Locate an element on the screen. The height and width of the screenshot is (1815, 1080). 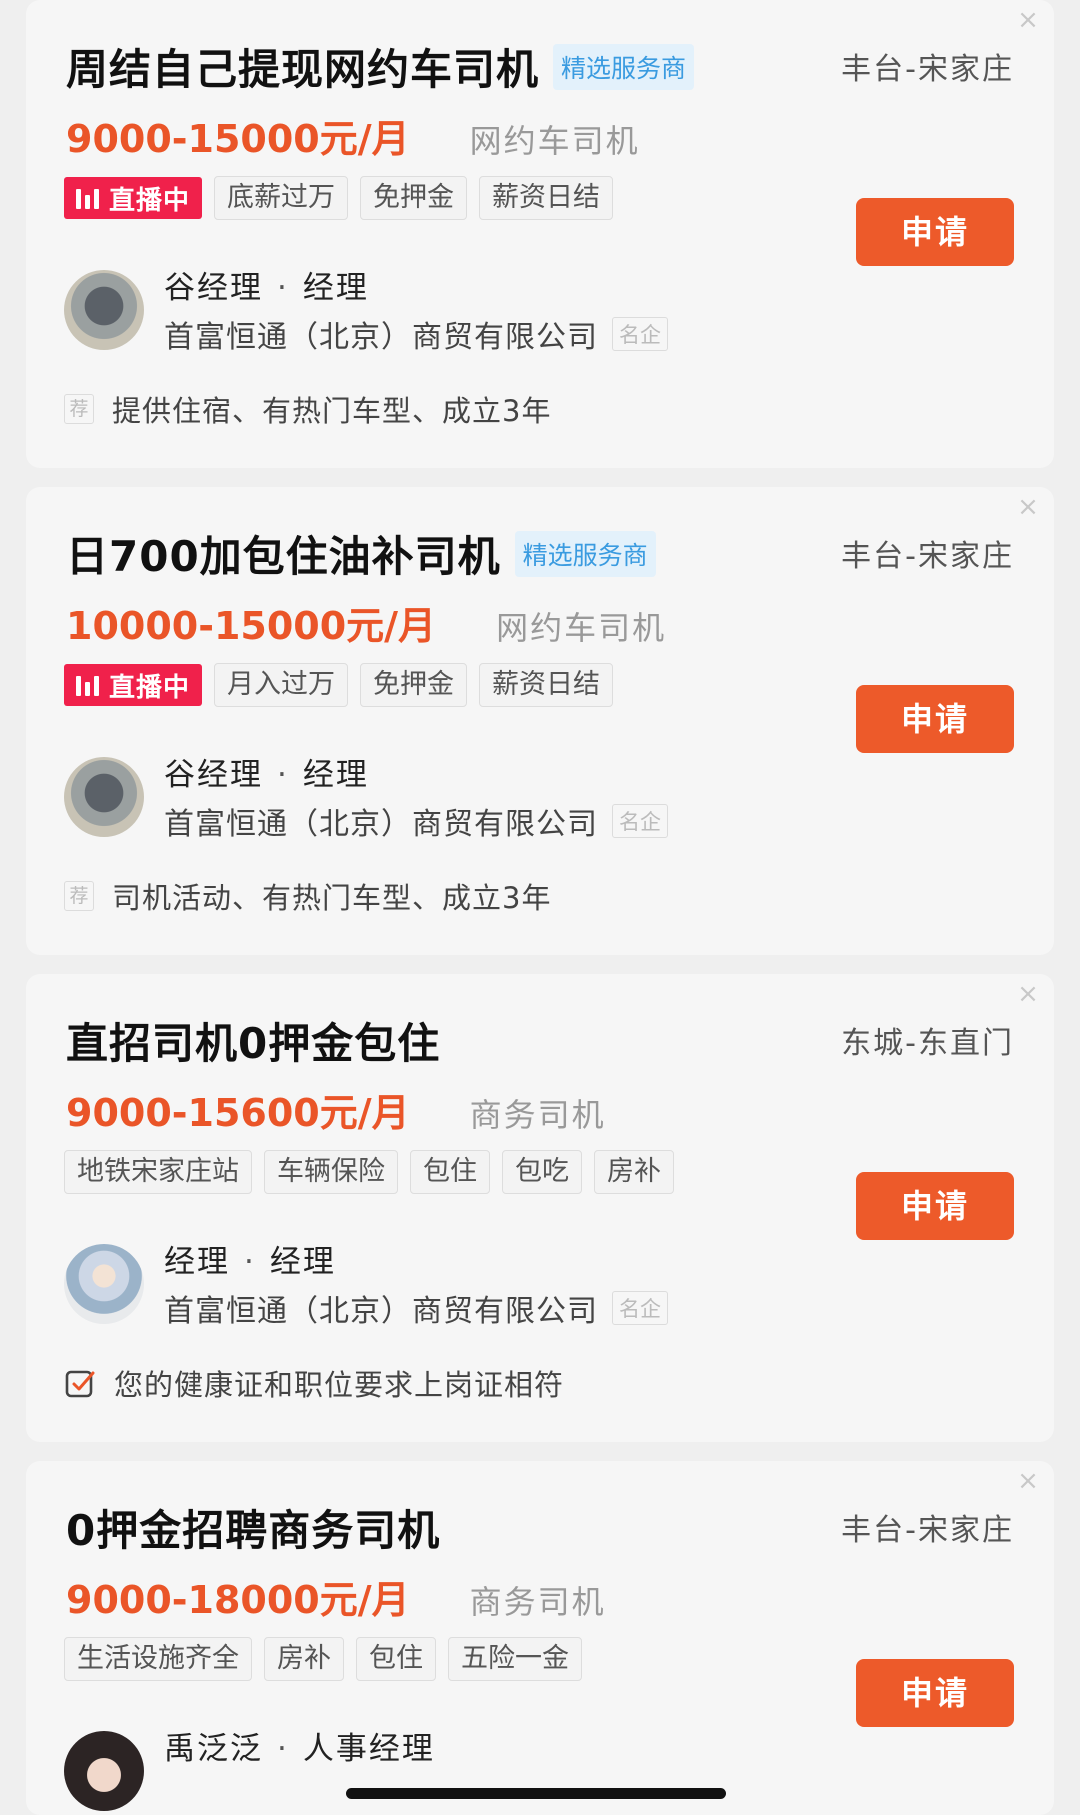
tag-list: 生活设施齐全 房补 包住 五险一金 is located at coordinates (329, 1659).